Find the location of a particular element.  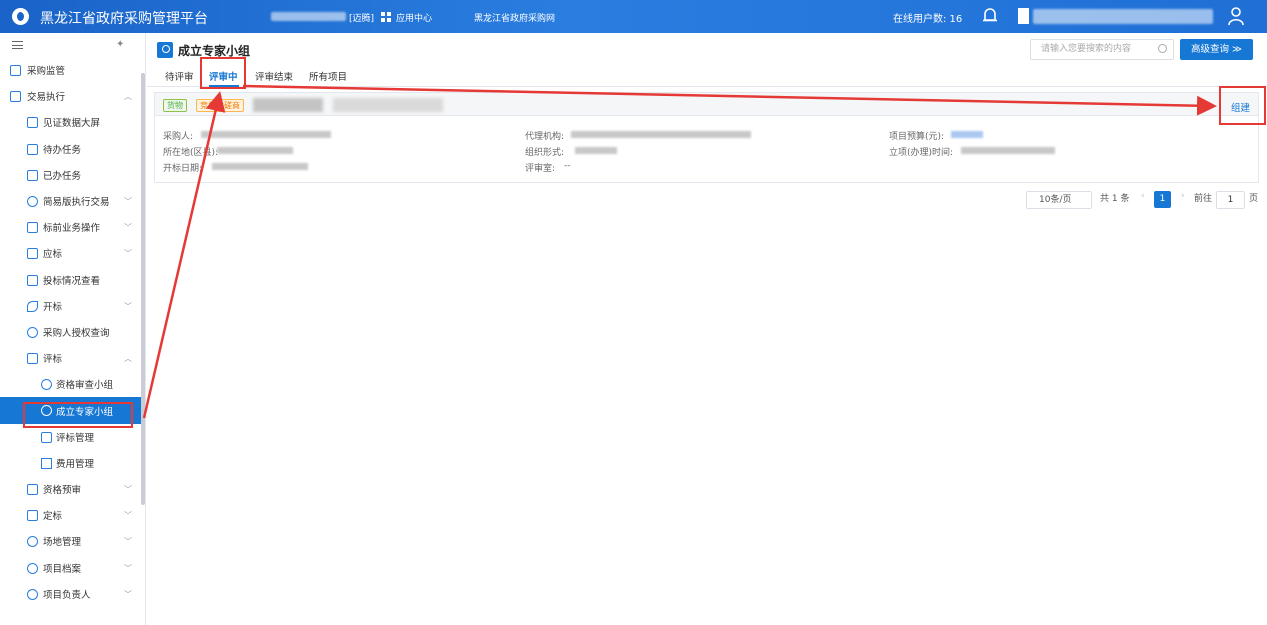

status-tabs: 待评审 评审中 评审结束 所有项目 is located at coordinates (707, 75).